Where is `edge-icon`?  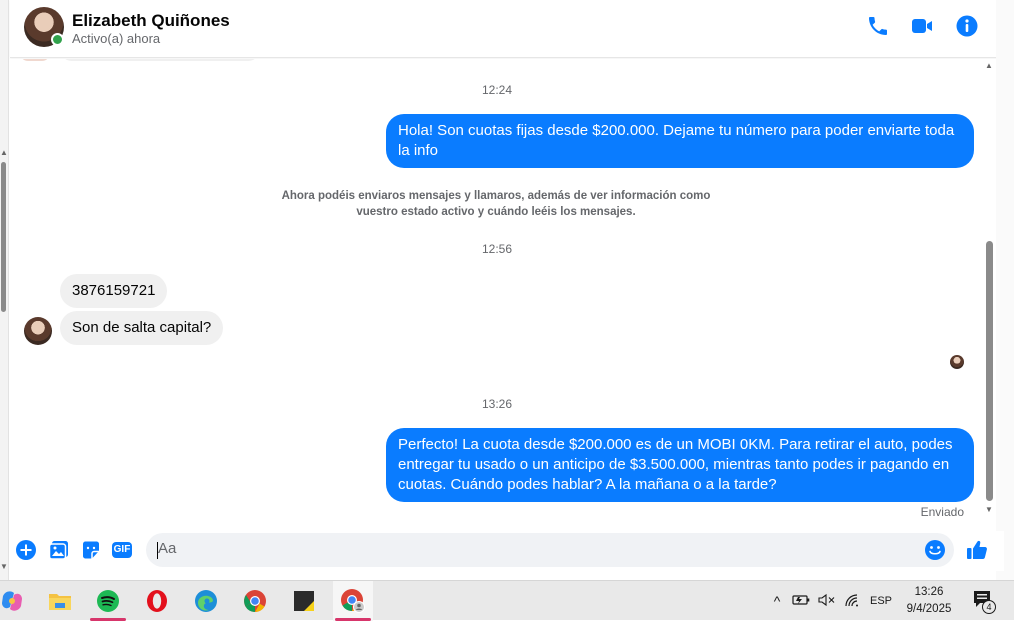
edge-icon is located at coordinates (206, 601).